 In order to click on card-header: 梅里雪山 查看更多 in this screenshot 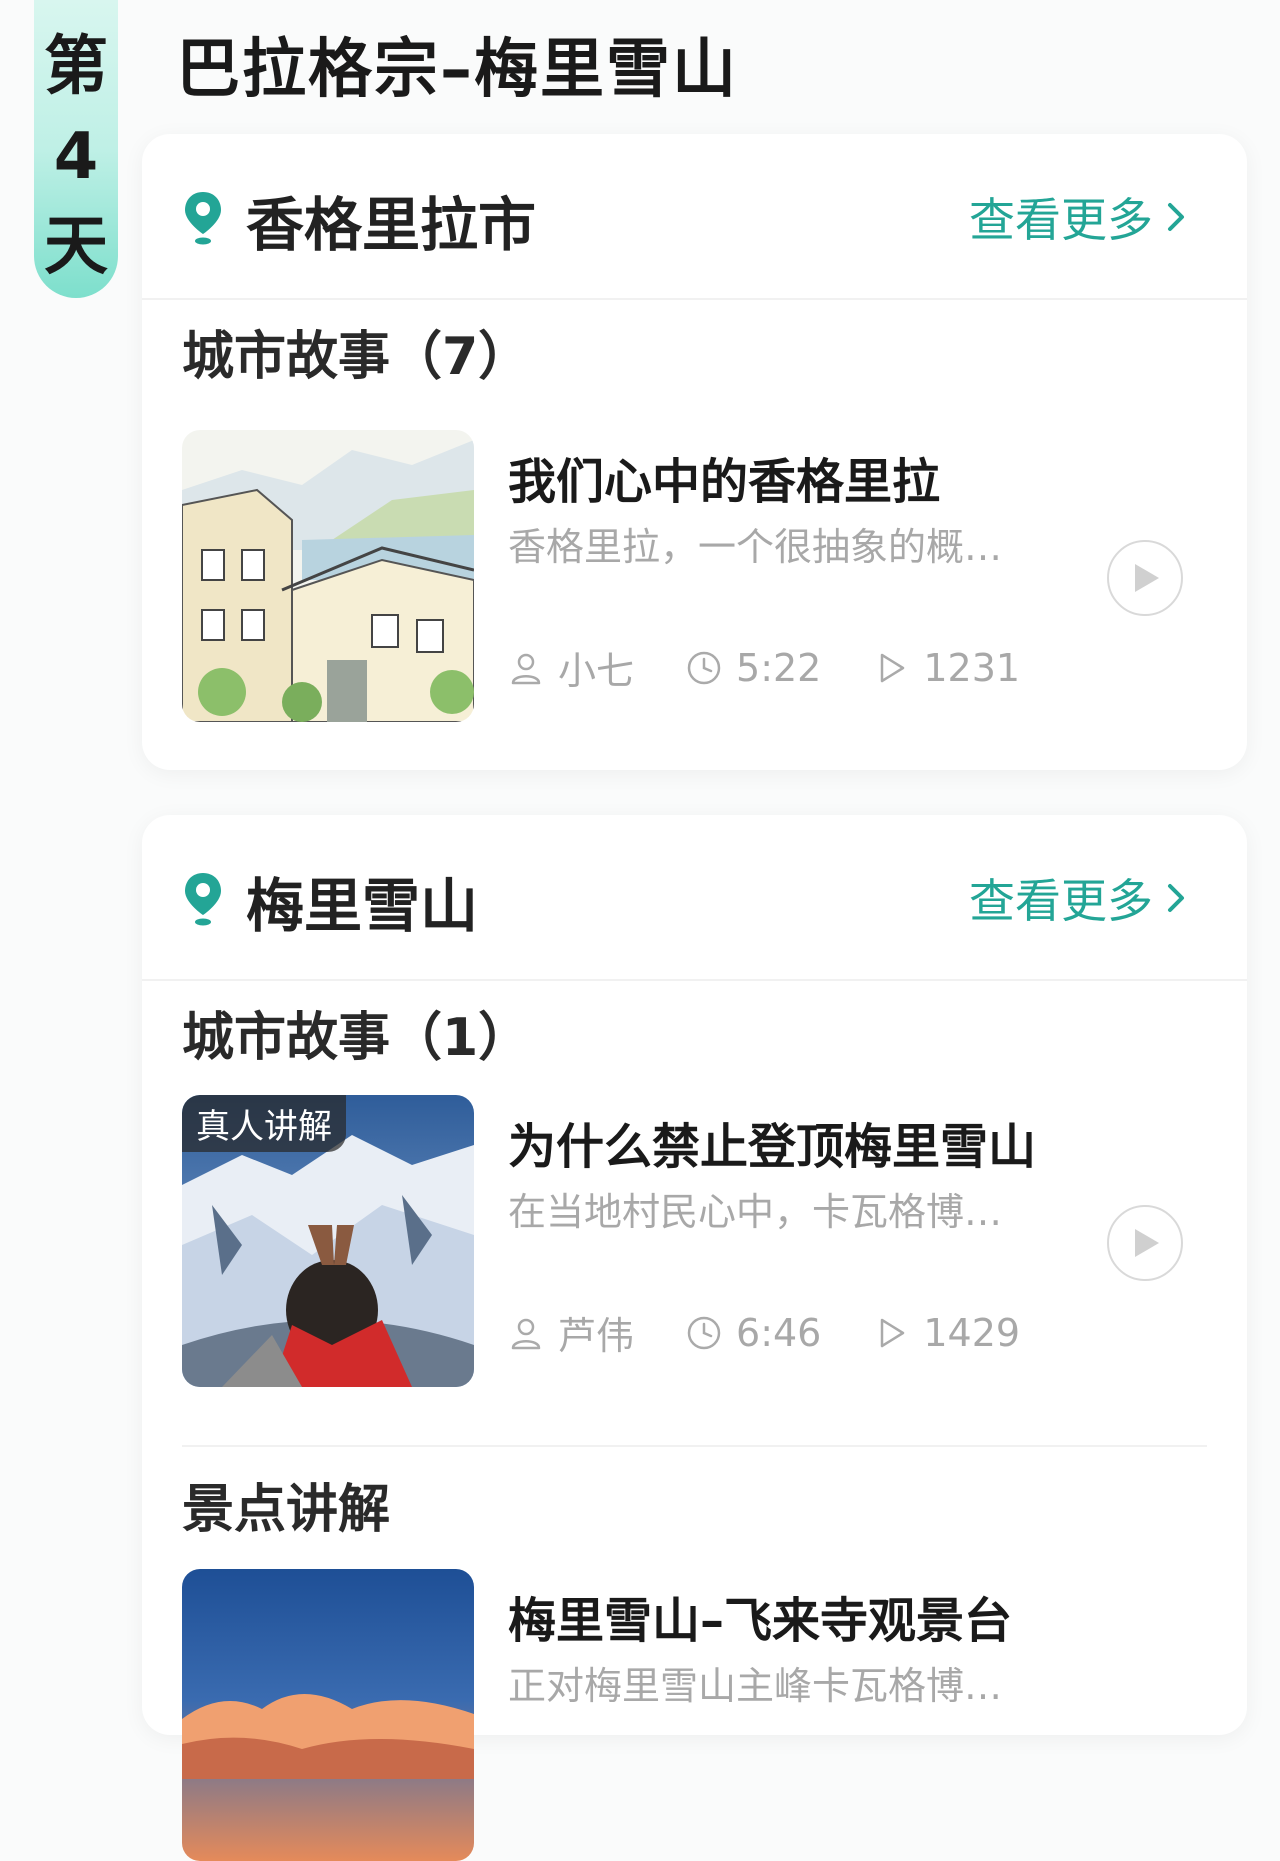, I will do `click(694, 898)`.